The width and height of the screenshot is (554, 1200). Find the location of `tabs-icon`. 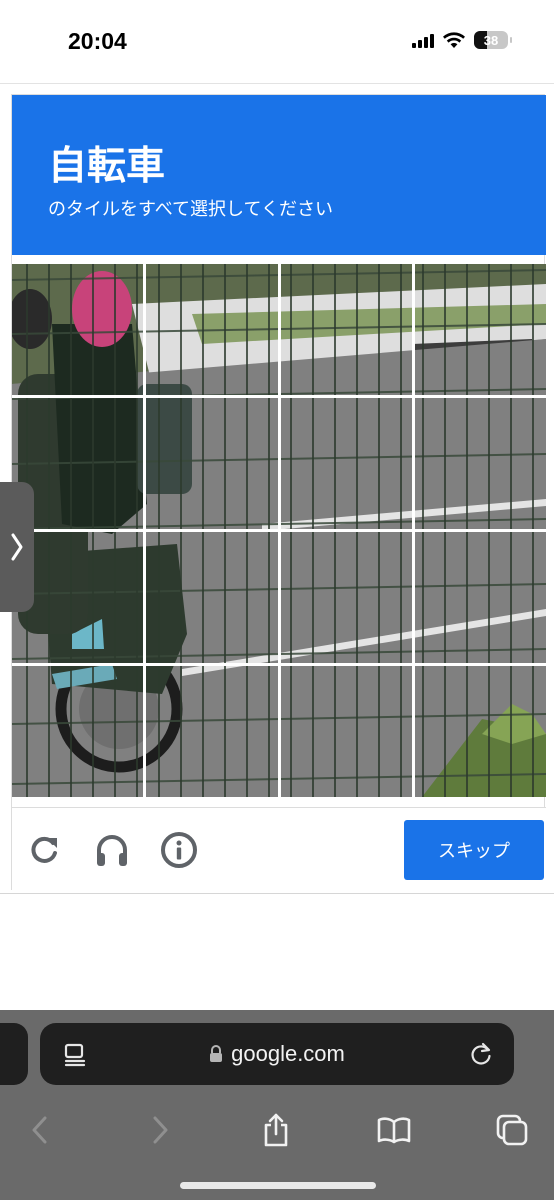

tabs-icon is located at coordinates (512, 1130).